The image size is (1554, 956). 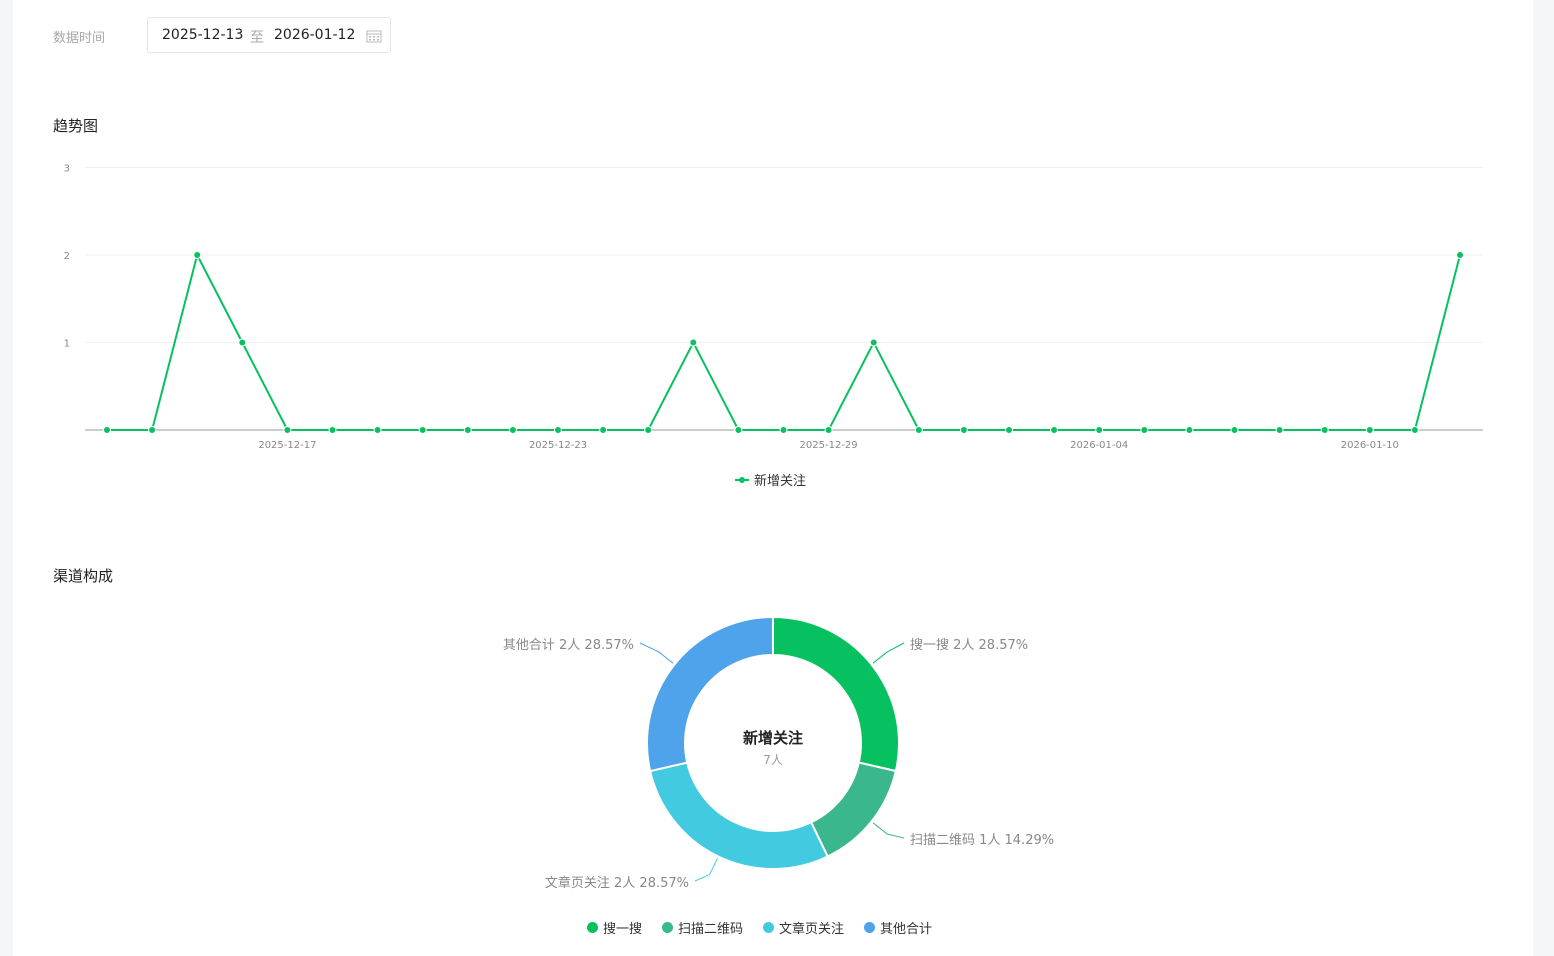 I want to click on legend-label: 新增关注, so click(x=780, y=481).